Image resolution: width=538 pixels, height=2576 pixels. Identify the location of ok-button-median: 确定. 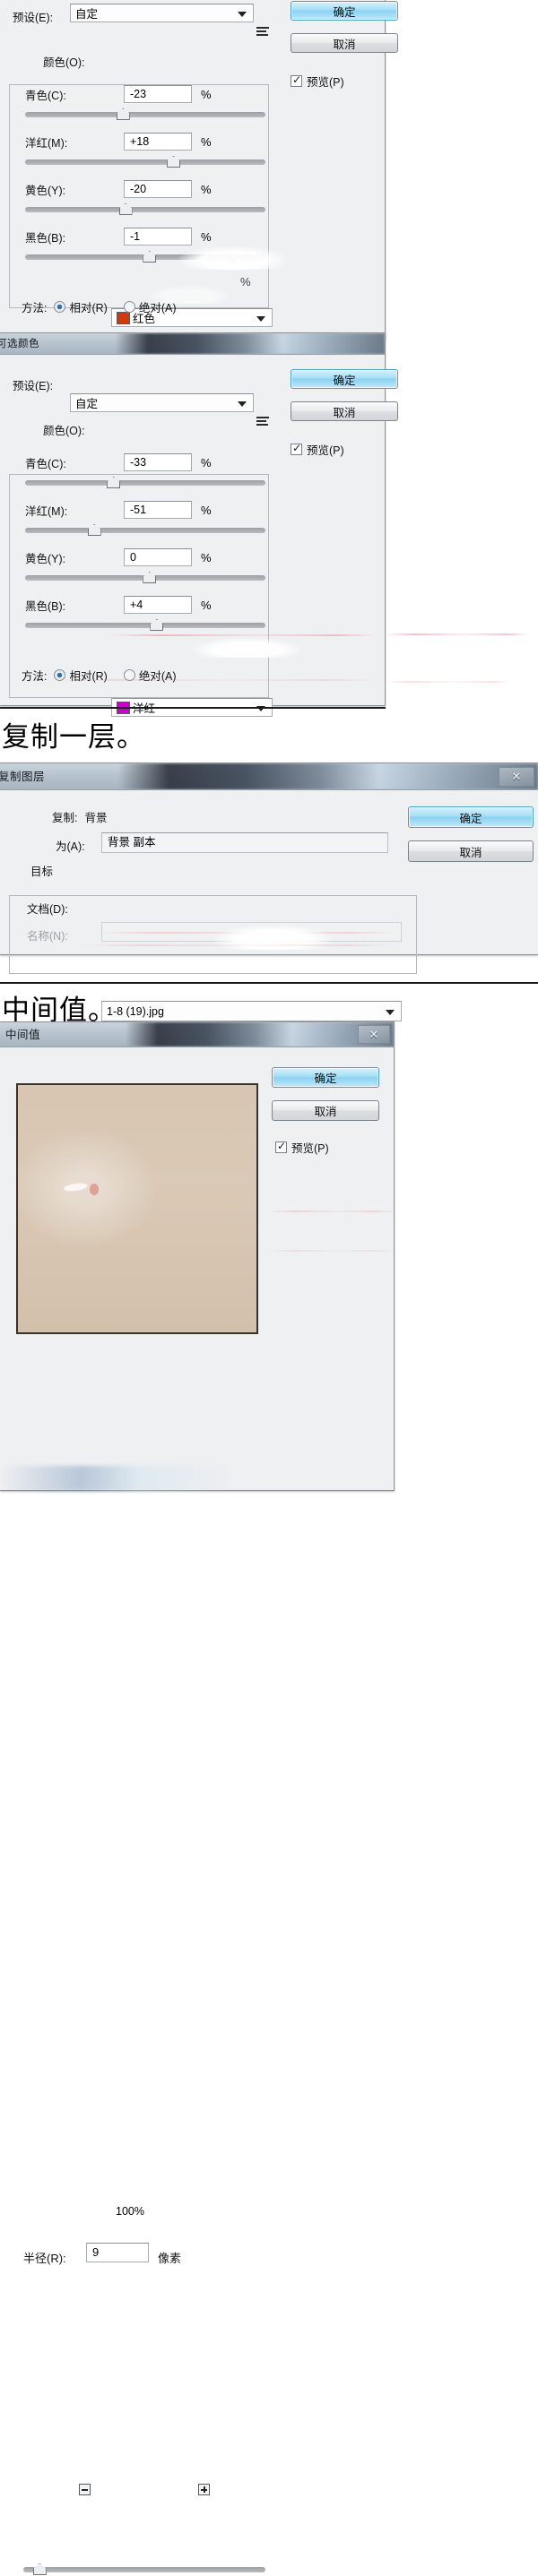
(325, 1077).